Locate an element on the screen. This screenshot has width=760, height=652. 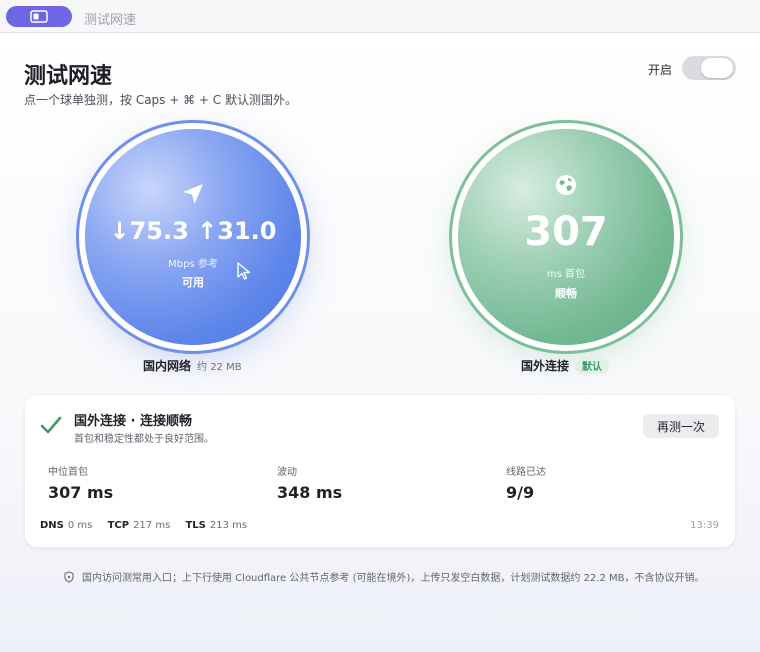
metric-median-latency: 中位首包 307 ms is located at coordinates (80, 482).